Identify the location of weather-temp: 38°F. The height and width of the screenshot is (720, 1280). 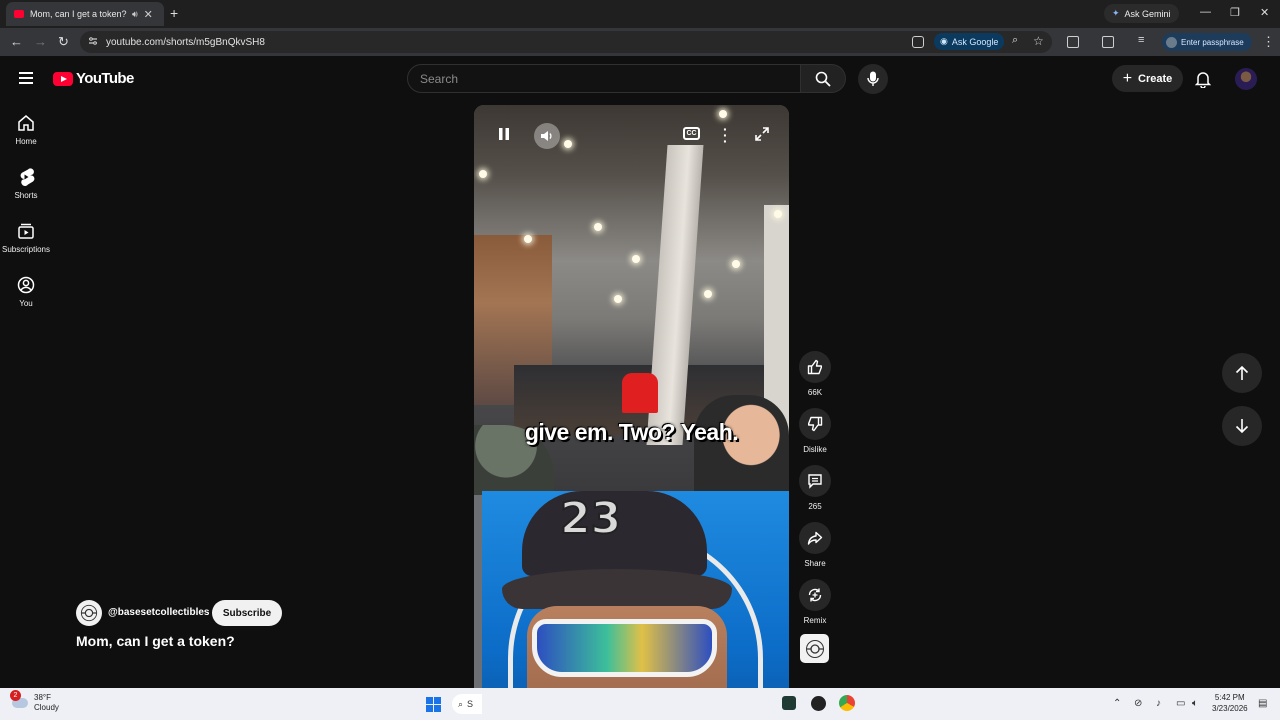
(42, 697).